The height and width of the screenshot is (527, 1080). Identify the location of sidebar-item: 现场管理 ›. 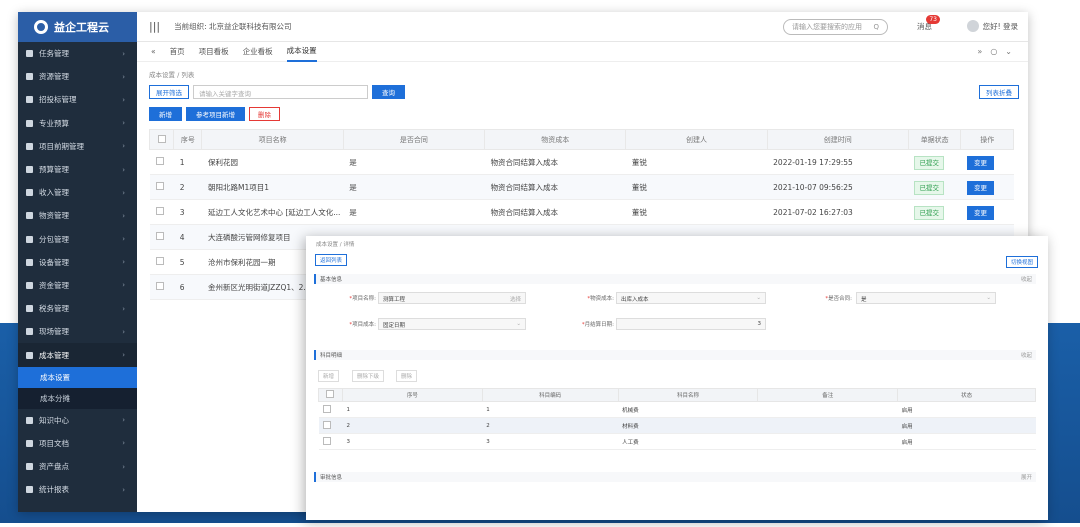
(77, 331).